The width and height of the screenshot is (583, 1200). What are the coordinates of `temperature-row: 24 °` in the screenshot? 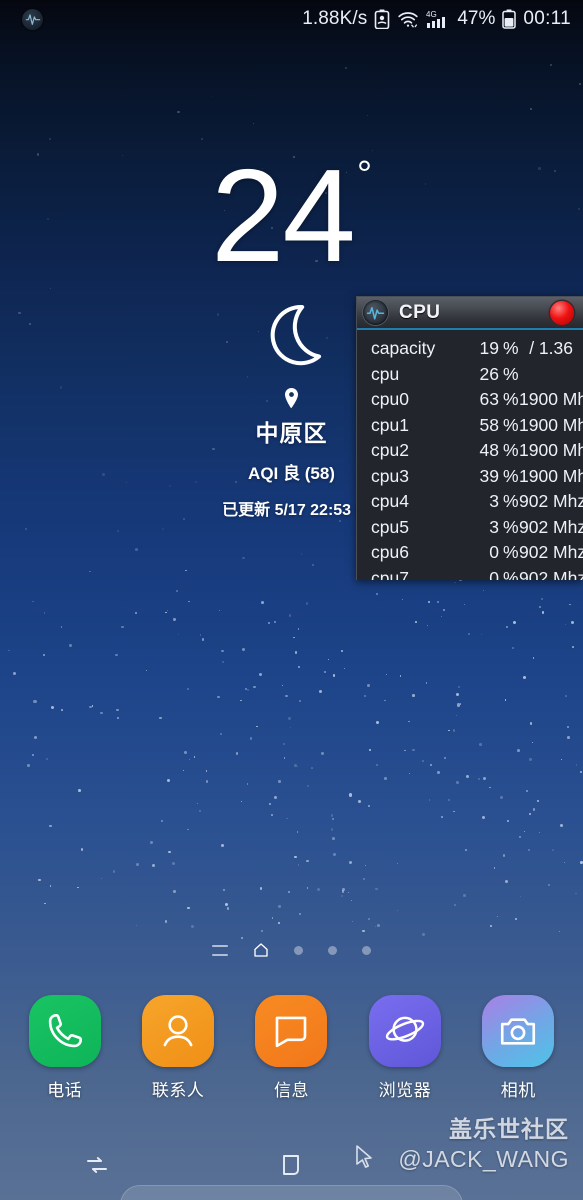 It's located at (292, 216).